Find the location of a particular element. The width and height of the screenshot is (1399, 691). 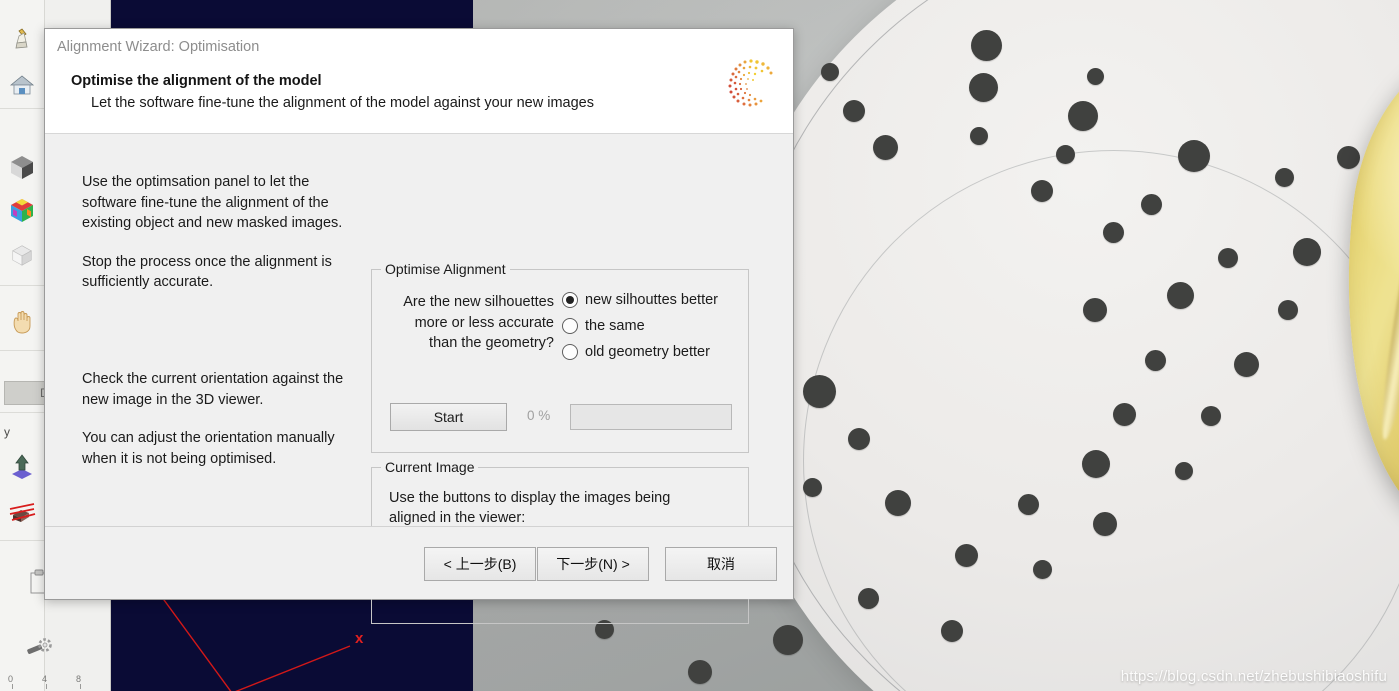

radio-the-same: the same is located at coordinates (640, 326).